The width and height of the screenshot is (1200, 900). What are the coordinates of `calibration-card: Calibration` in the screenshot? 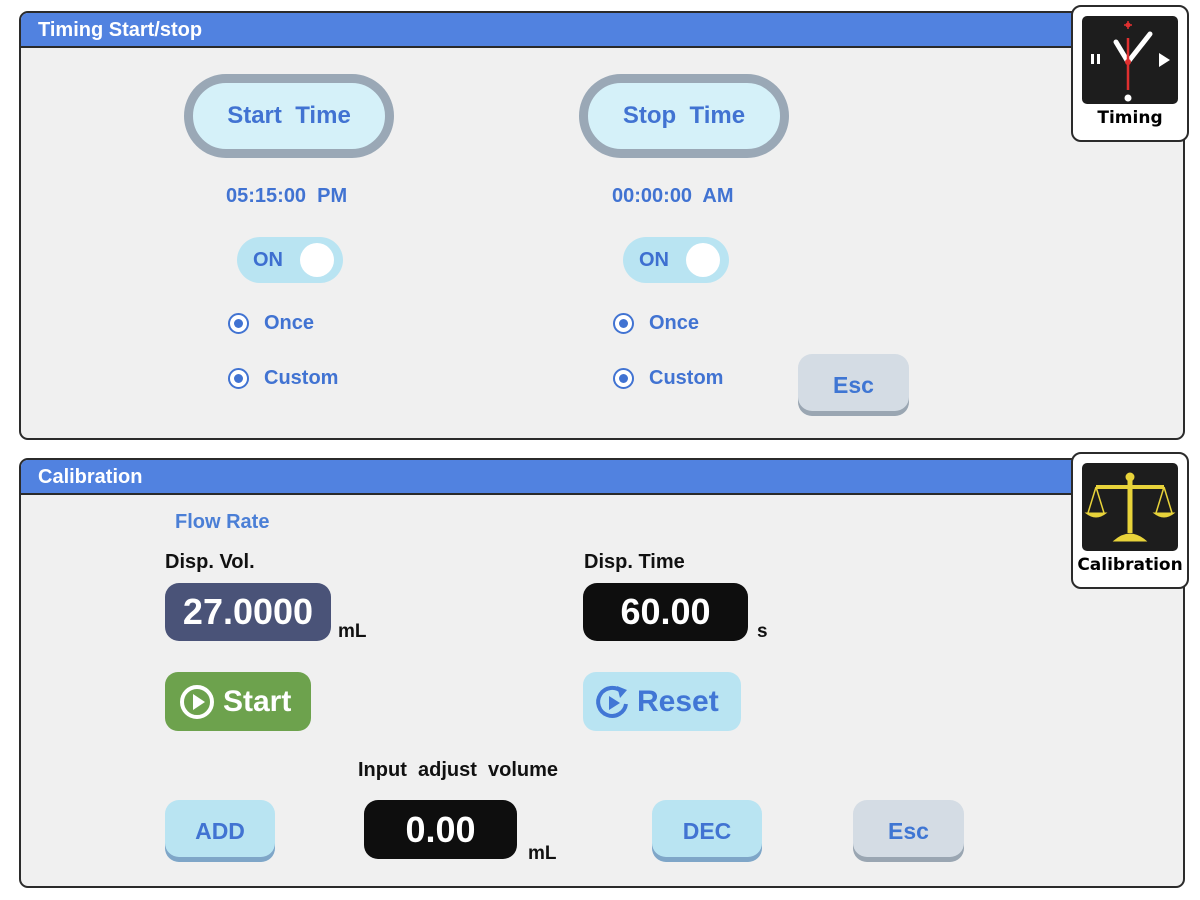 It's located at (1130, 520).